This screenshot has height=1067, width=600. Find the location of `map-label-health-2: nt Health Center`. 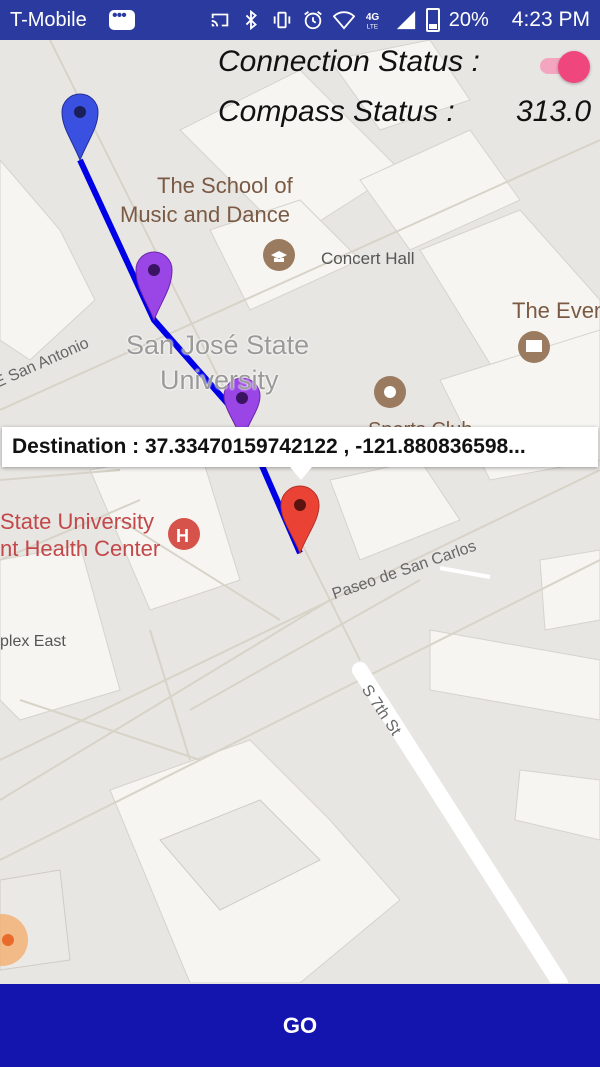

map-label-health-2: nt Health Center is located at coordinates (80, 548).